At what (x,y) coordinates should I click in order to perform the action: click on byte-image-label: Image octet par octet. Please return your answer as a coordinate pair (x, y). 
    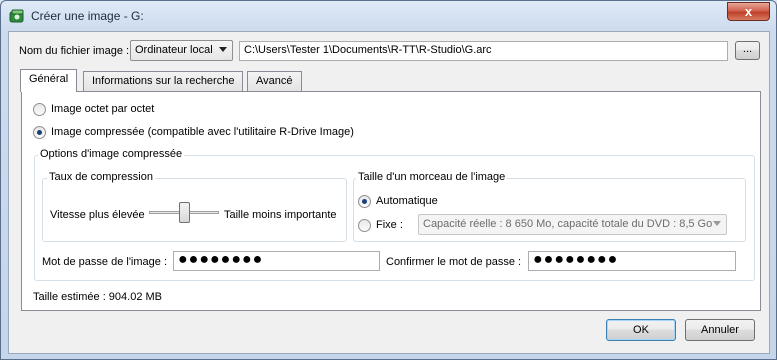
    Looking at the image, I should click on (103, 109).